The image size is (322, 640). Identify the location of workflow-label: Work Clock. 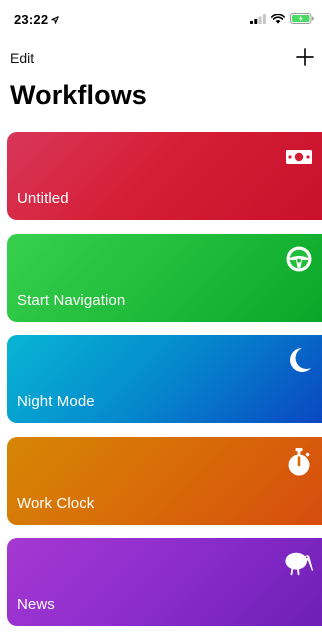
(56, 503).